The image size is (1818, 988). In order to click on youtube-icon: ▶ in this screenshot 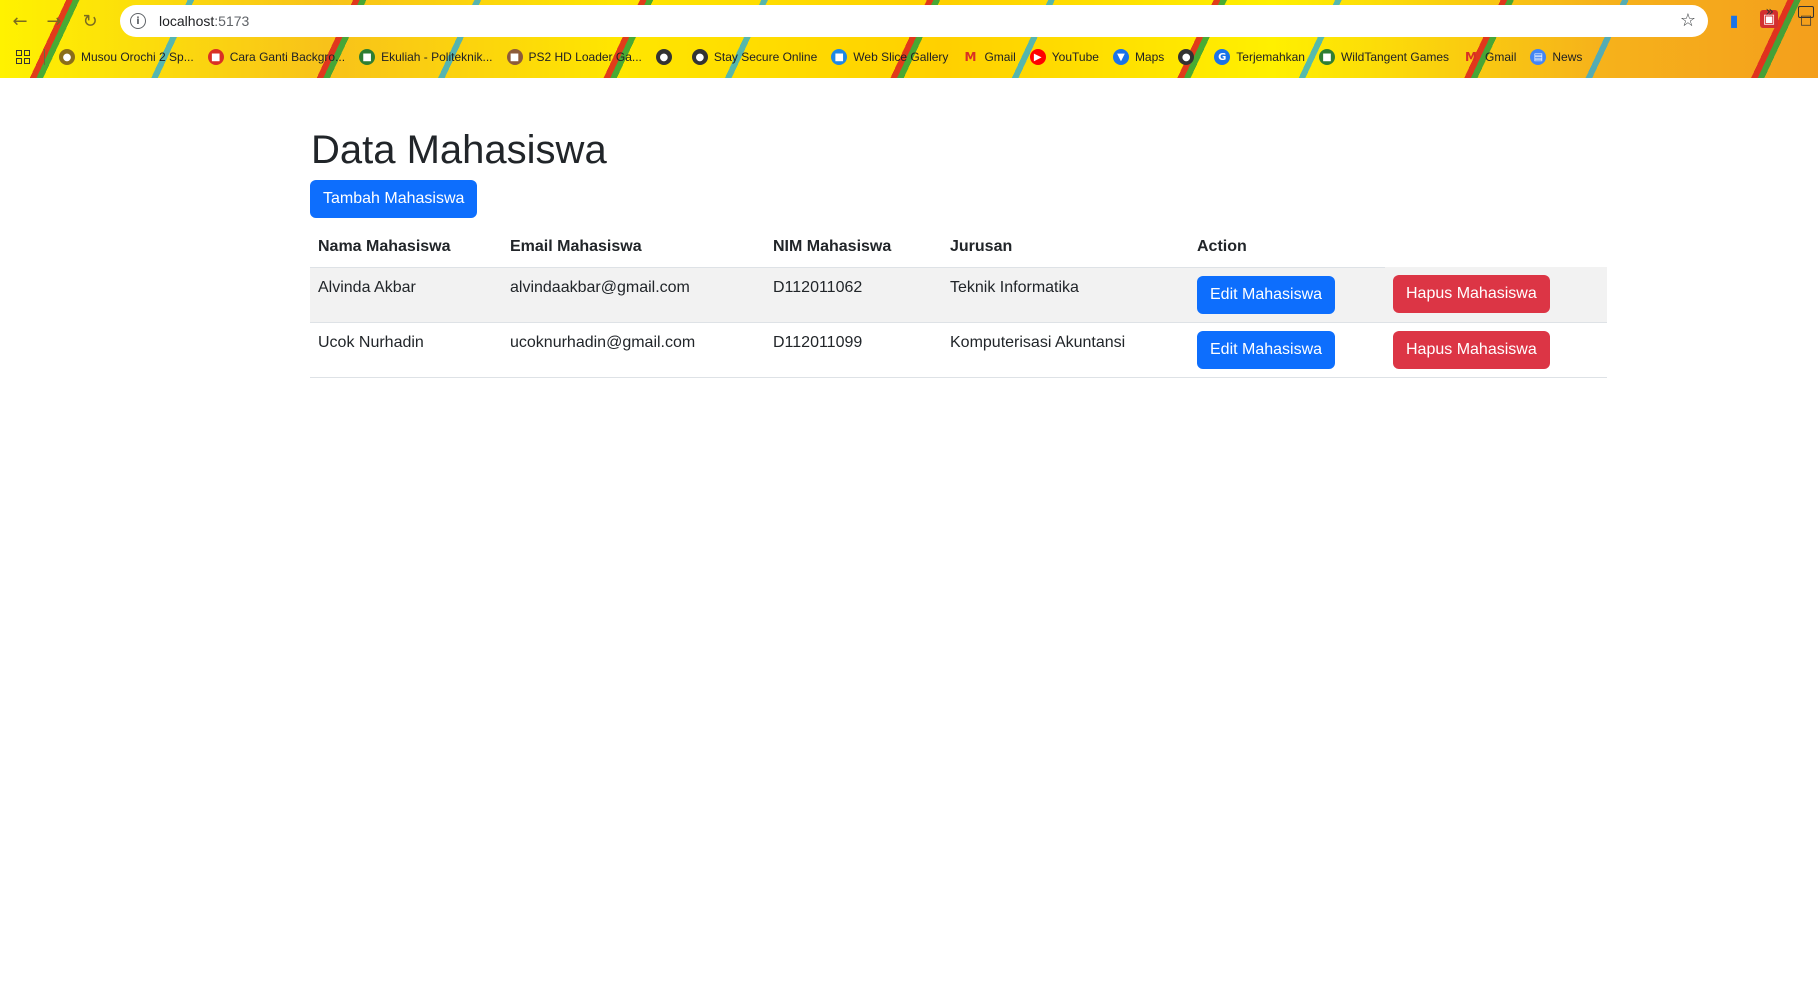, I will do `click(1037, 57)`.